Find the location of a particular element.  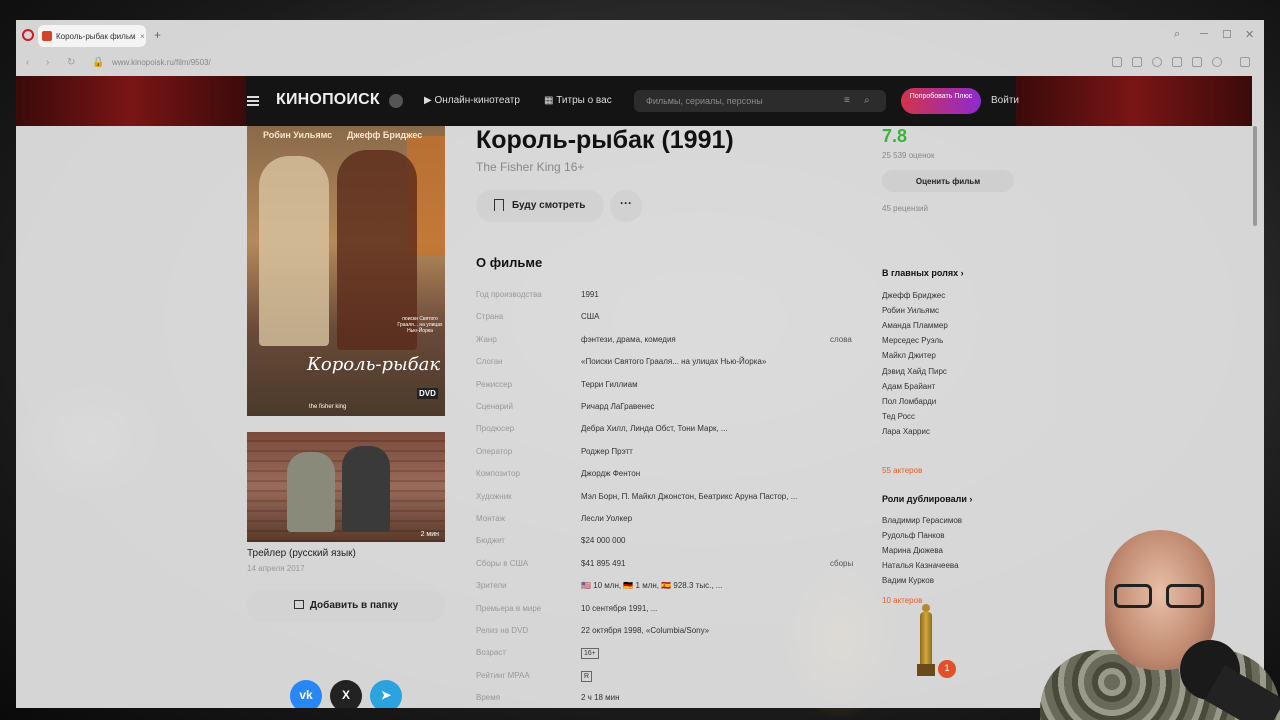

actor-link: Вадим Курков is located at coordinates (908, 580).